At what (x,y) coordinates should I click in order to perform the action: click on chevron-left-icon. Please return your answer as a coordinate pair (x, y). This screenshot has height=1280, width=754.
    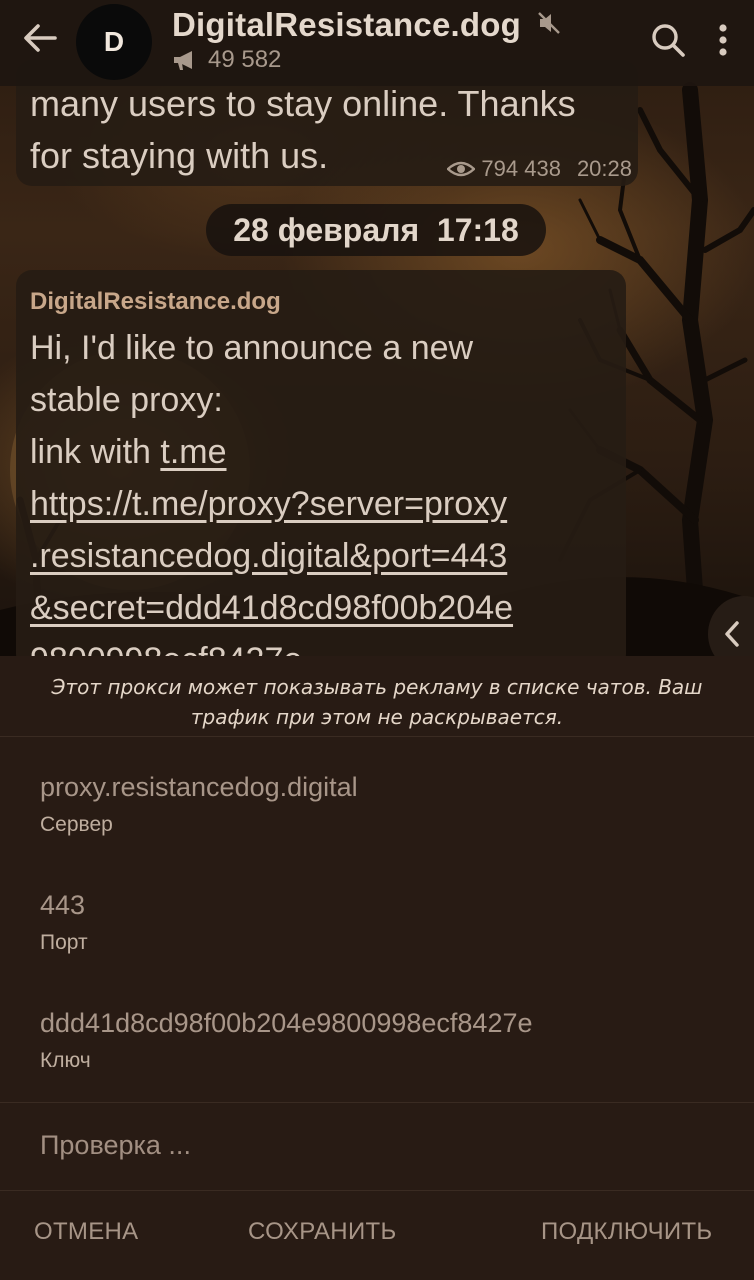
    Looking at the image, I should click on (732, 634).